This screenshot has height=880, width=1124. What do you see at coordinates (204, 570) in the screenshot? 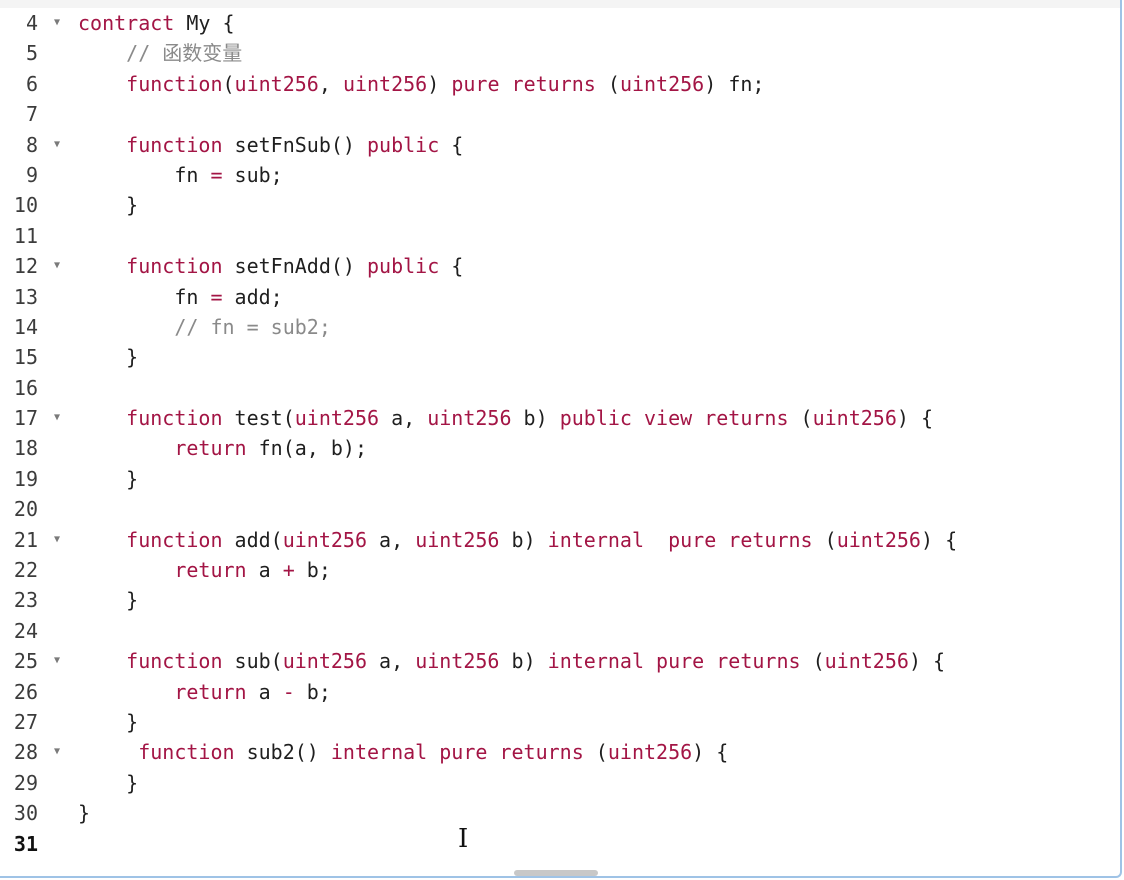
I see `code-text: return a + b;` at bounding box center [204, 570].